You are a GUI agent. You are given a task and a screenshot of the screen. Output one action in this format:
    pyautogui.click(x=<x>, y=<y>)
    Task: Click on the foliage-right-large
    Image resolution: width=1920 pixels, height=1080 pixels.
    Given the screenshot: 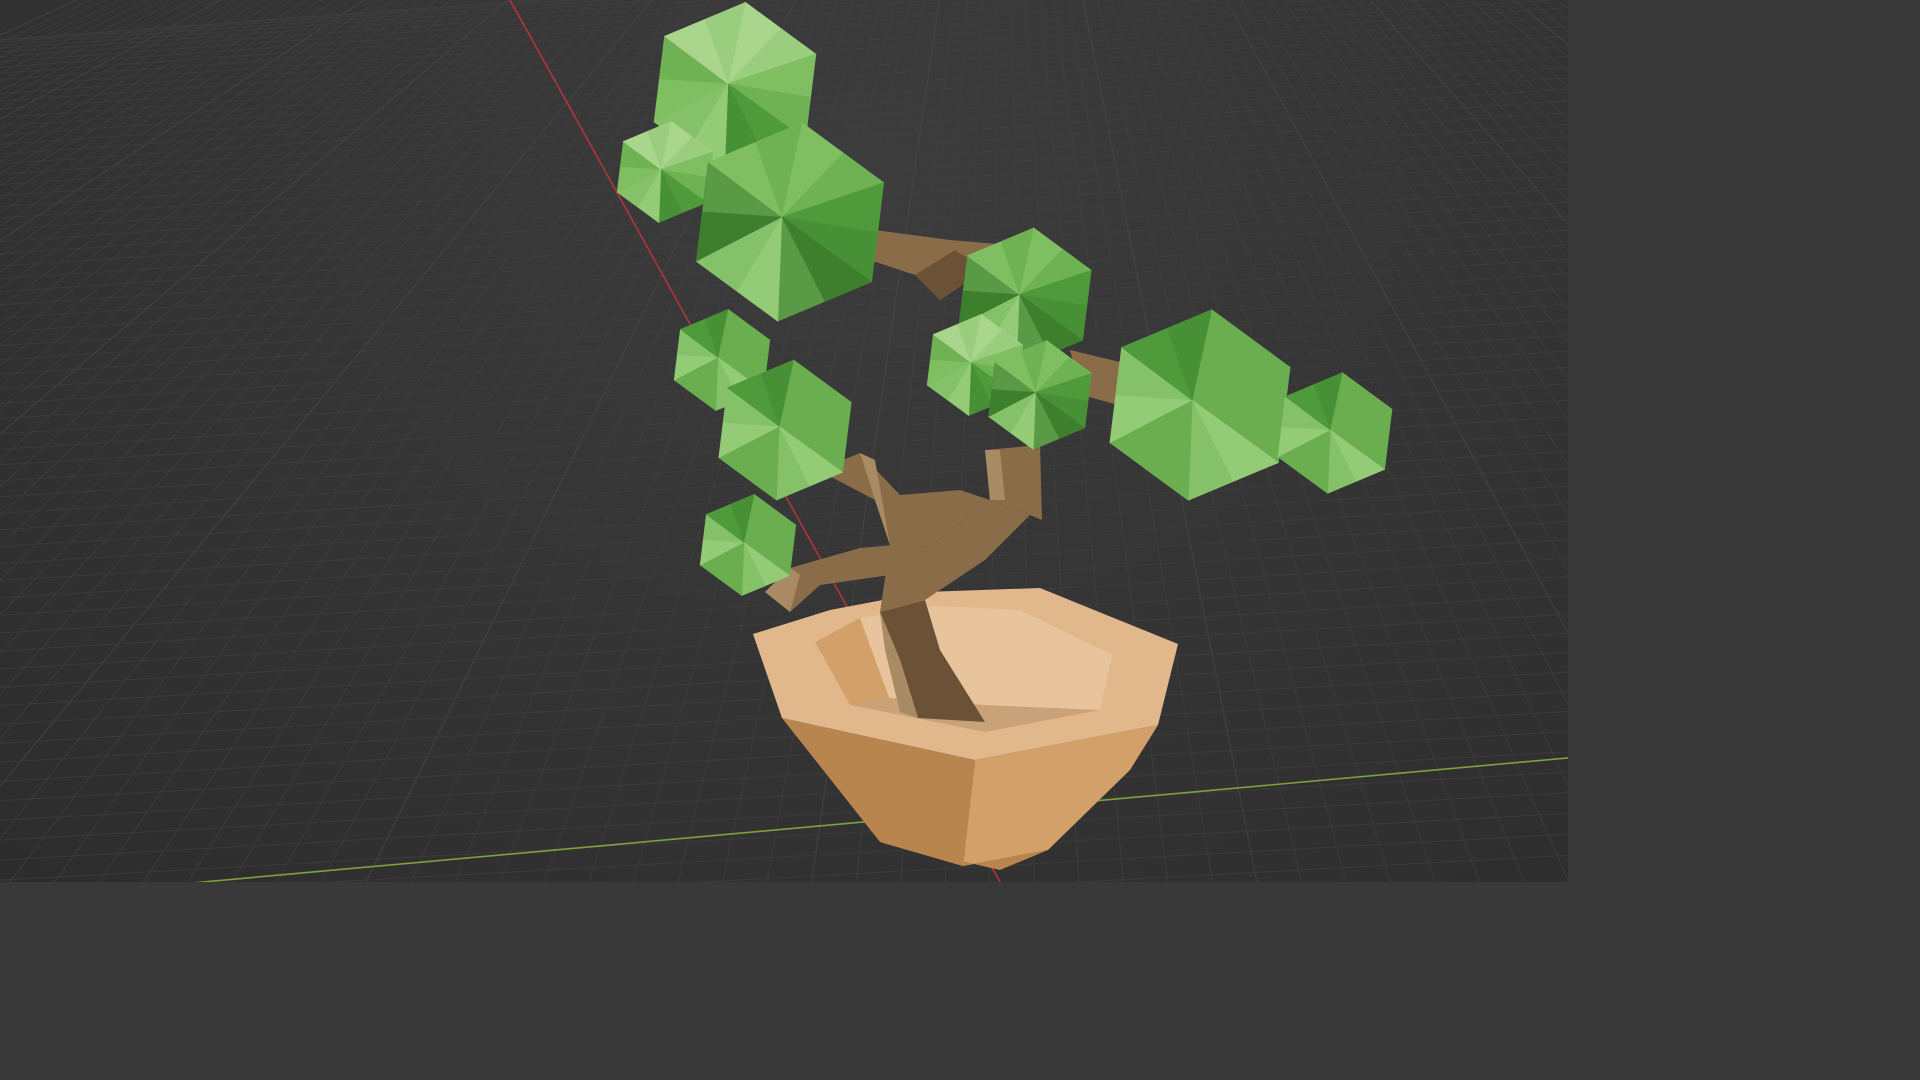 What is the action you would take?
    pyautogui.click(x=1200, y=405)
    